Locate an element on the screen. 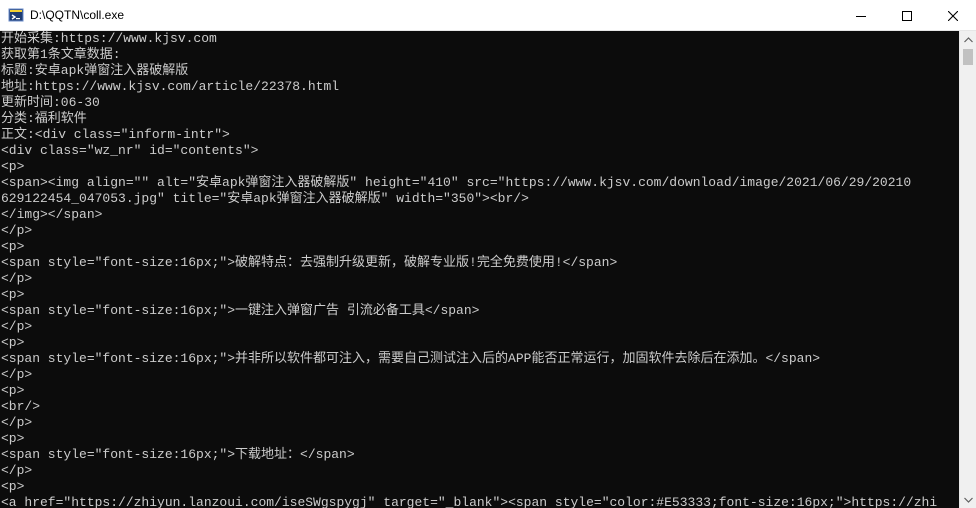  chevron-up-icon is located at coordinates (968, 39).